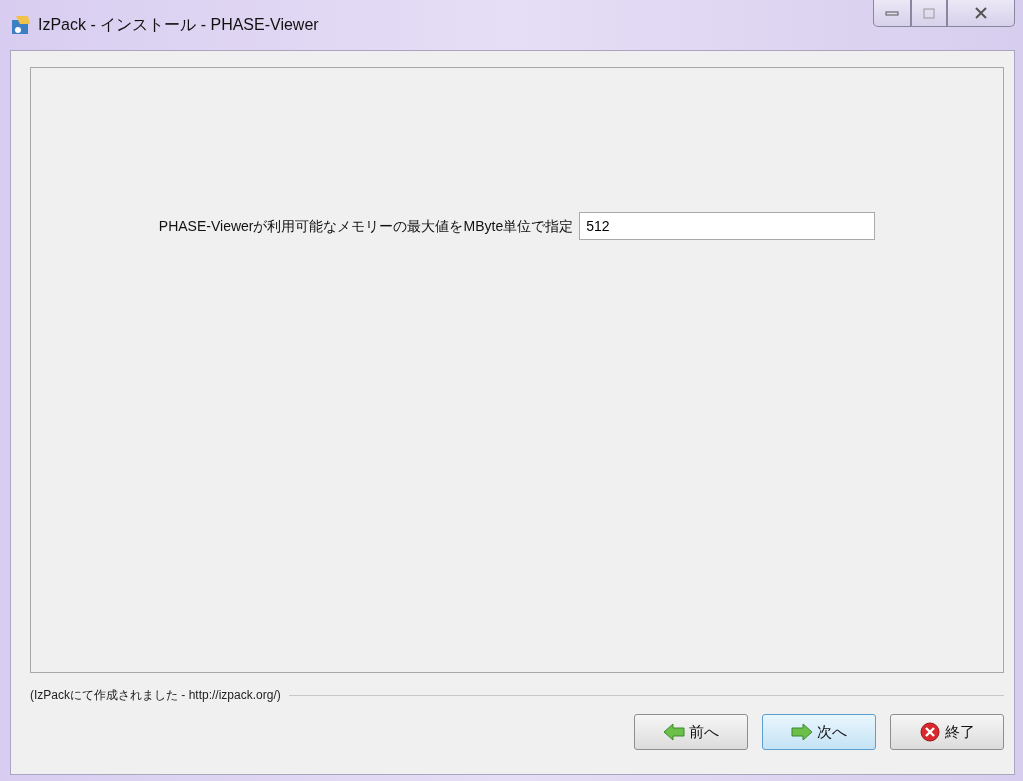 The image size is (1023, 781). I want to click on window-title: IzPack - インストール - PHASE-Viewer, so click(178, 24).